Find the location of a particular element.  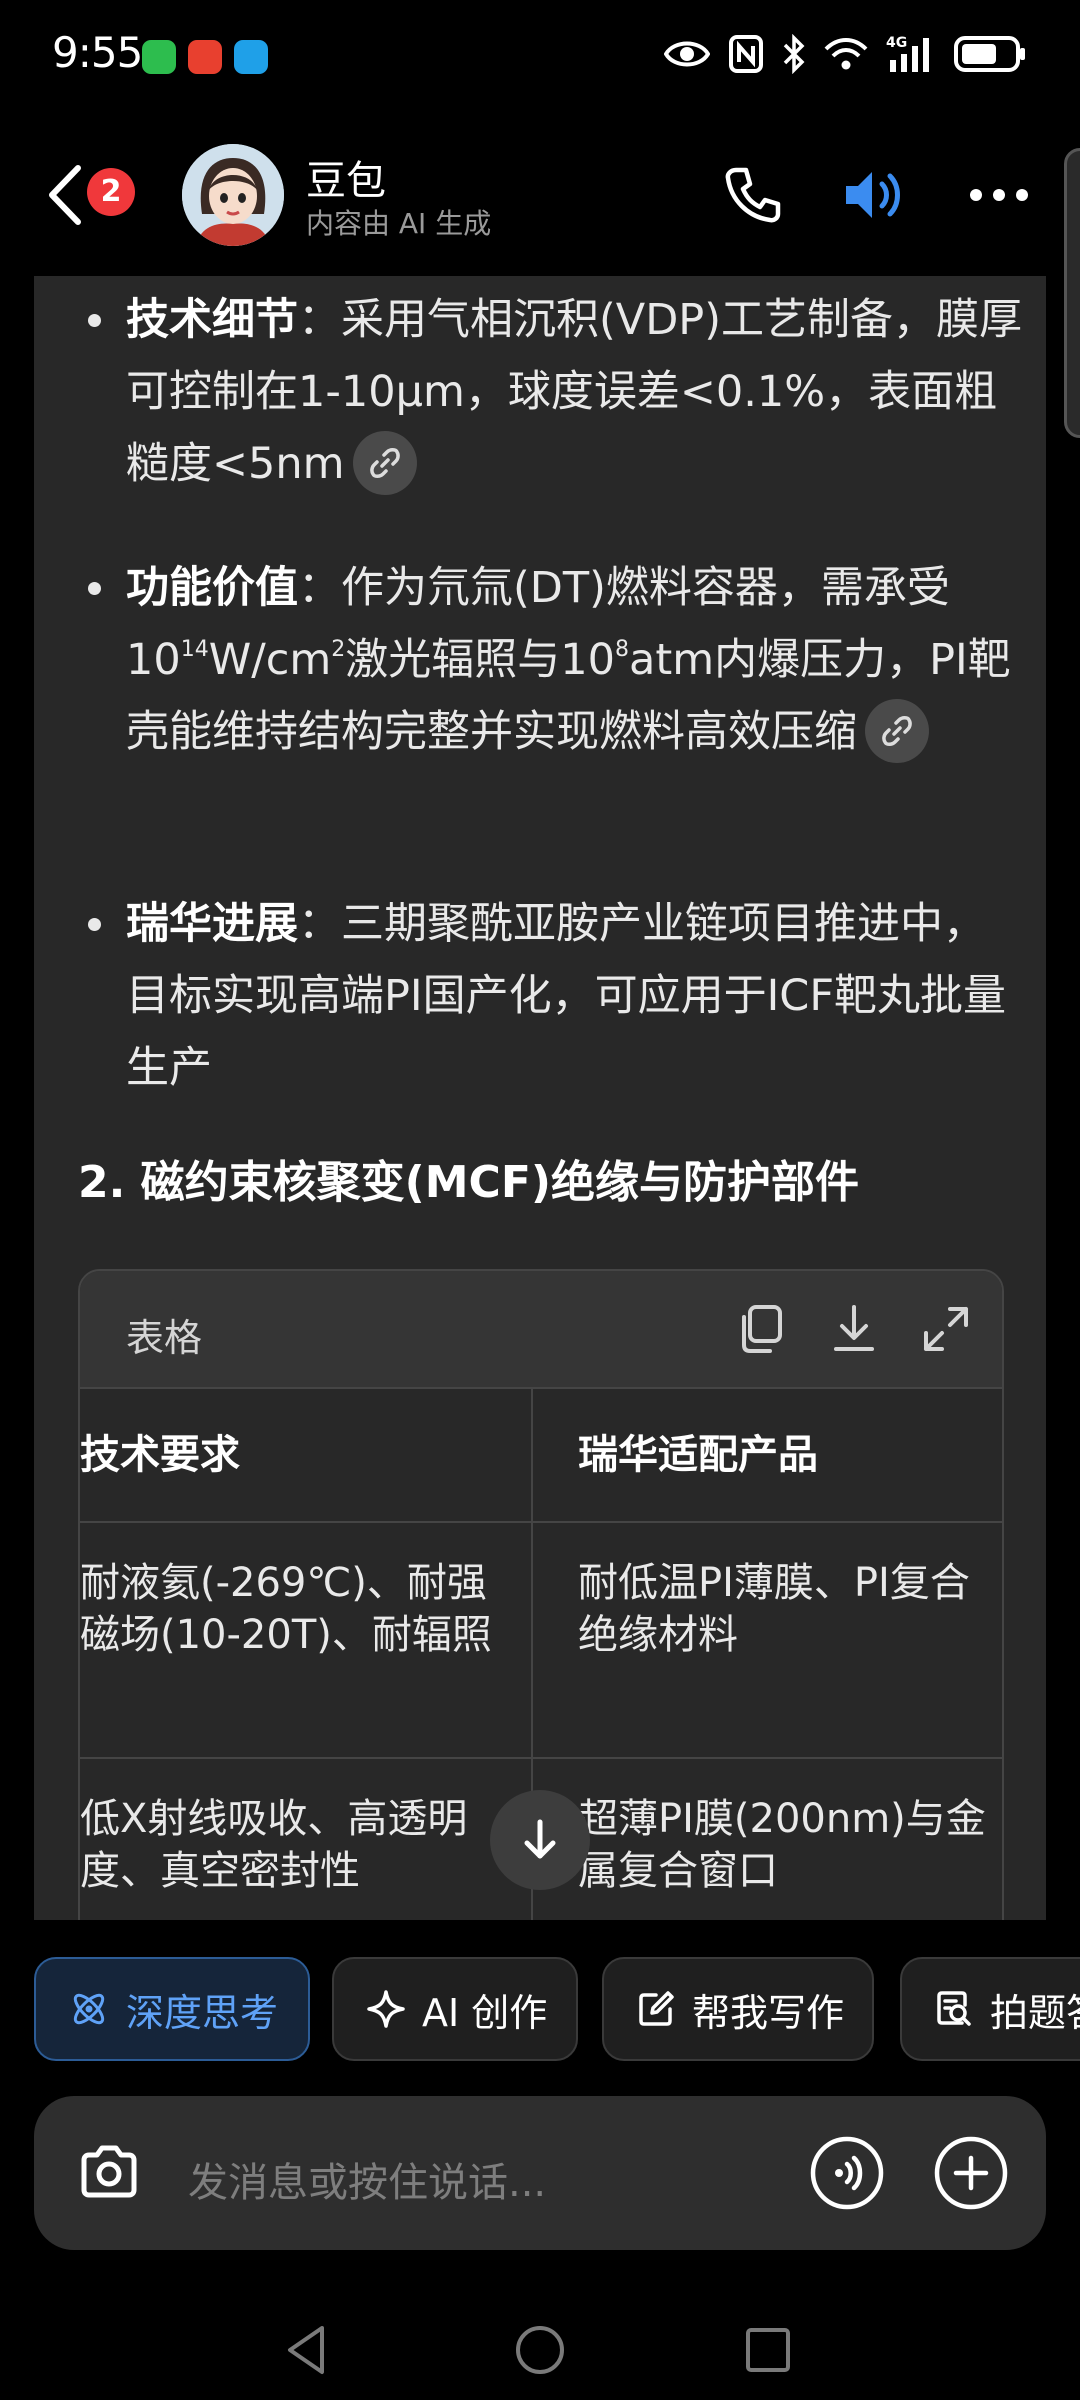

chat-name: 豆包 is located at coordinates (346, 181).